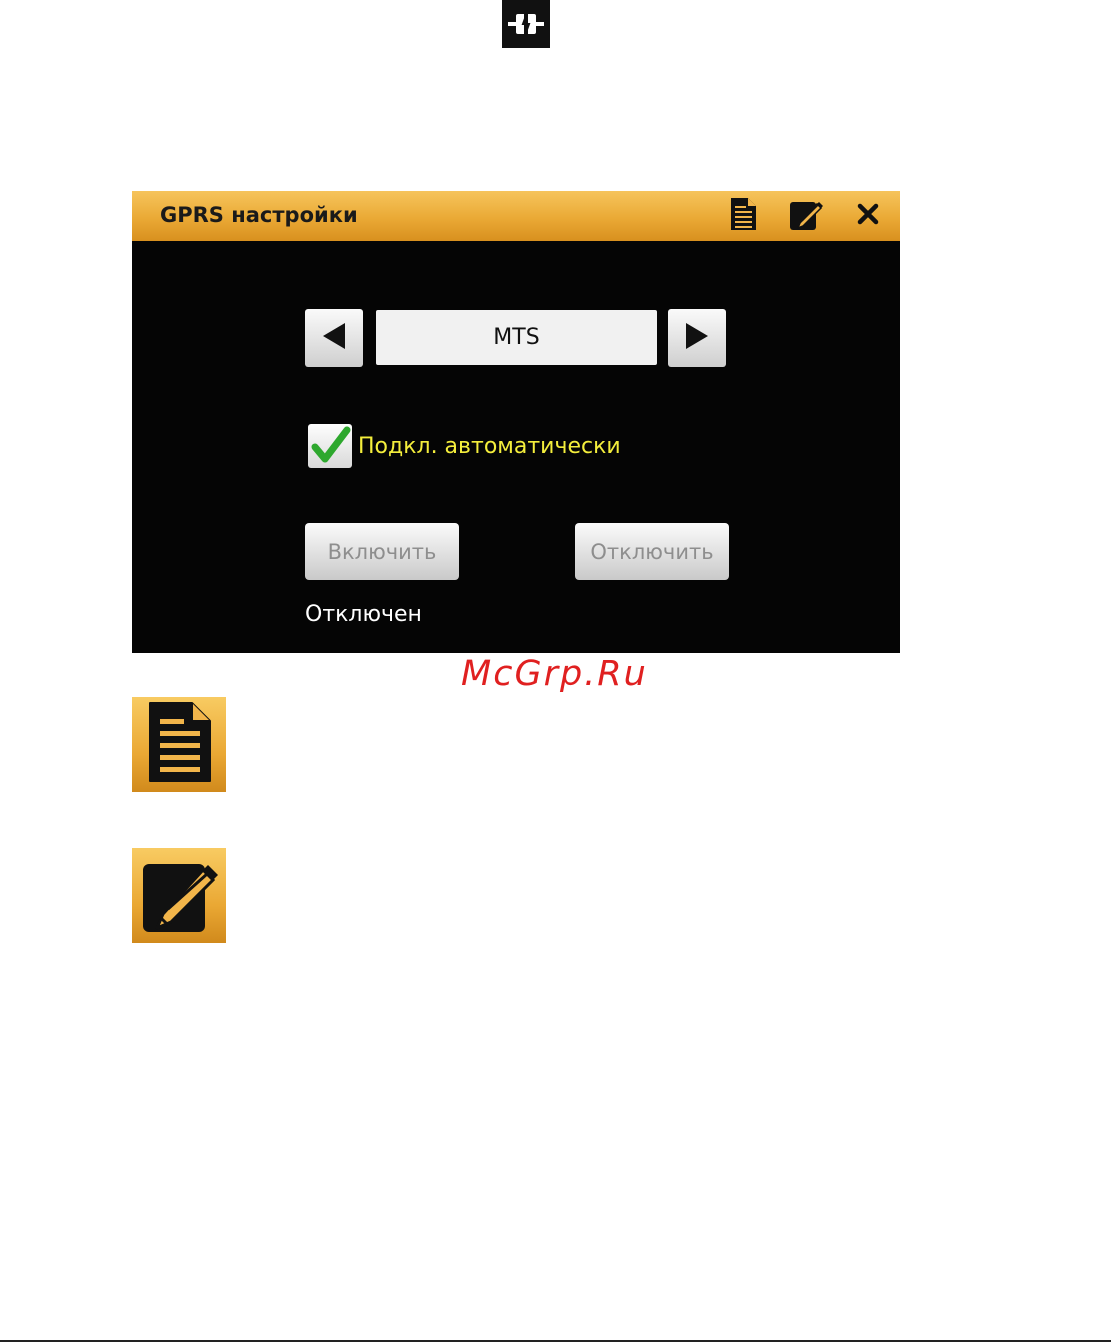 The width and height of the screenshot is (1111, 1343). Describe the element at coordinates (382, 551) in the screenshot. I see `enable-button: Включить` at that location.